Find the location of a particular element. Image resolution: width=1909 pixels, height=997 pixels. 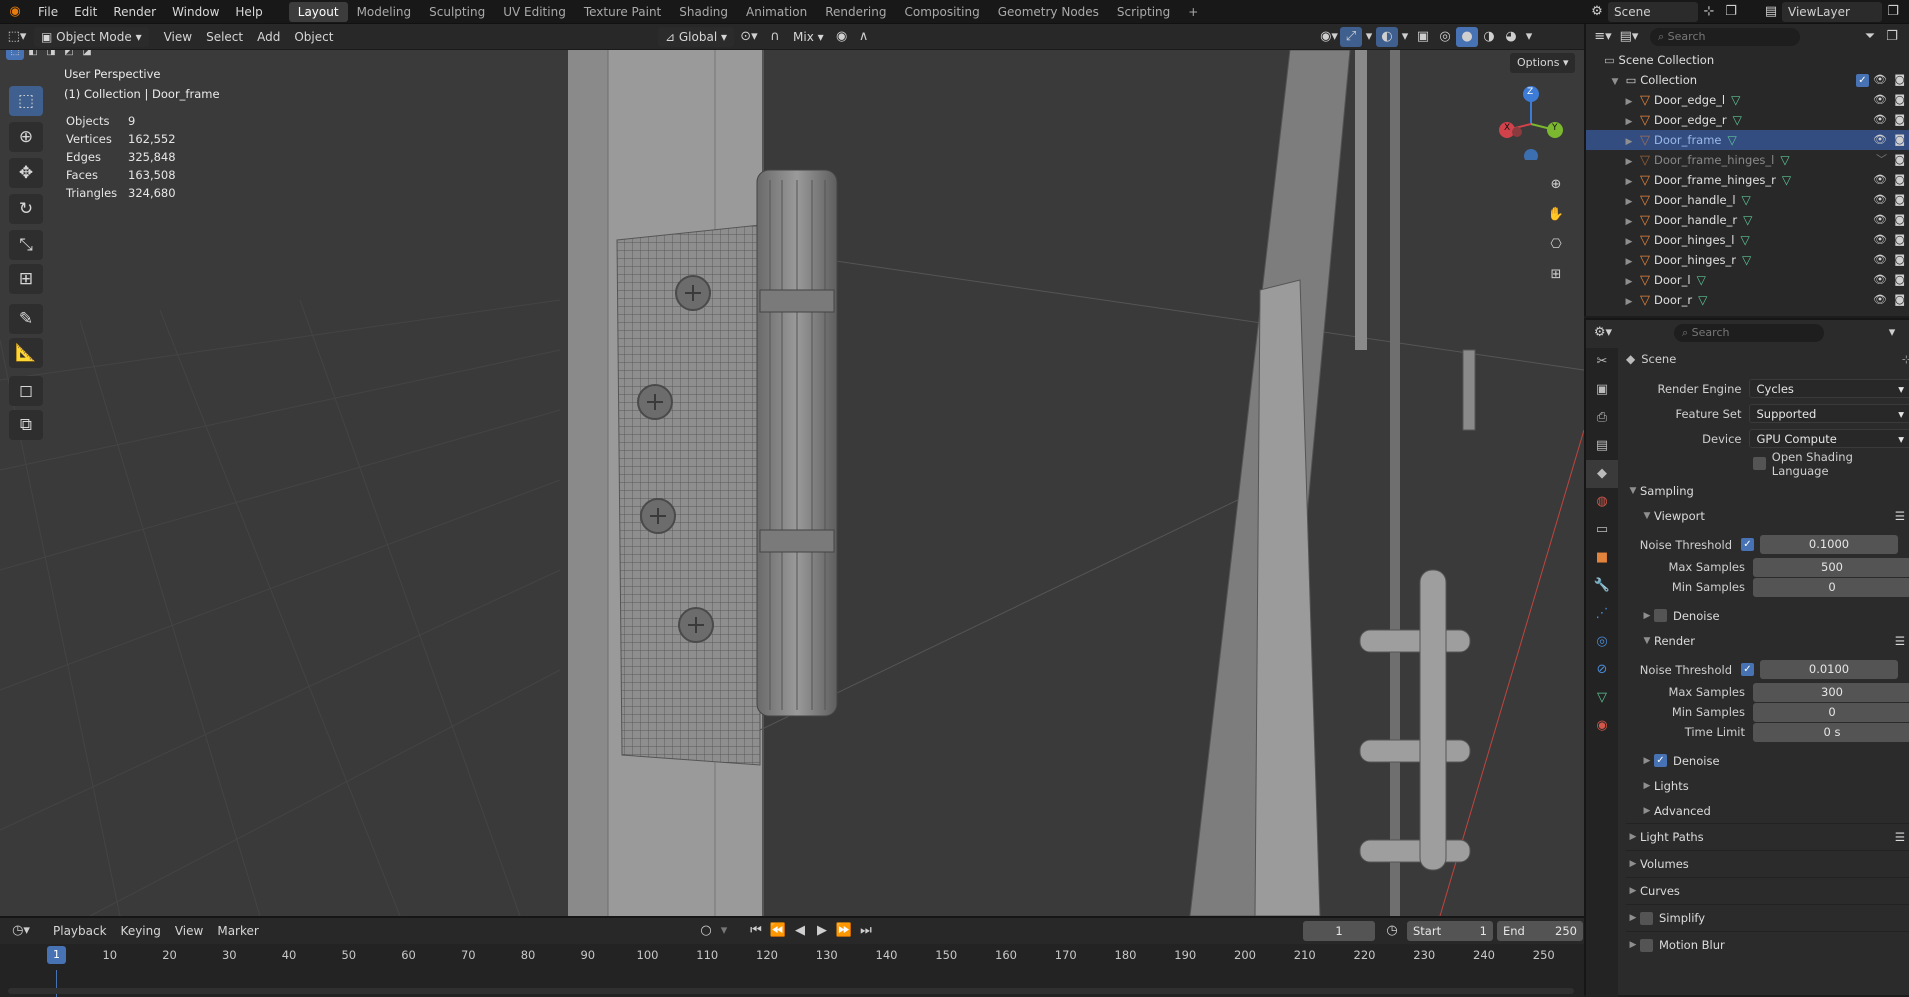

feature-set-dropdown: Supported ▾ is located at coordinates (1829, 413).